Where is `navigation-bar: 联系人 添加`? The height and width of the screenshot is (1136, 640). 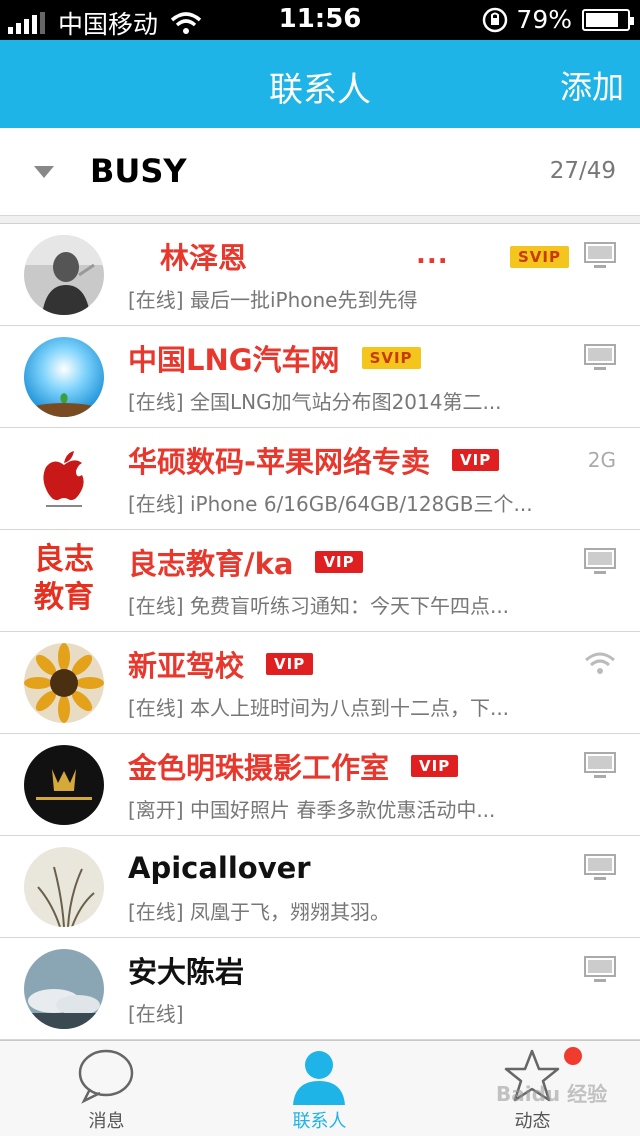
navigation-bar: 联系人 添加 is located at coordinates (320, 84).